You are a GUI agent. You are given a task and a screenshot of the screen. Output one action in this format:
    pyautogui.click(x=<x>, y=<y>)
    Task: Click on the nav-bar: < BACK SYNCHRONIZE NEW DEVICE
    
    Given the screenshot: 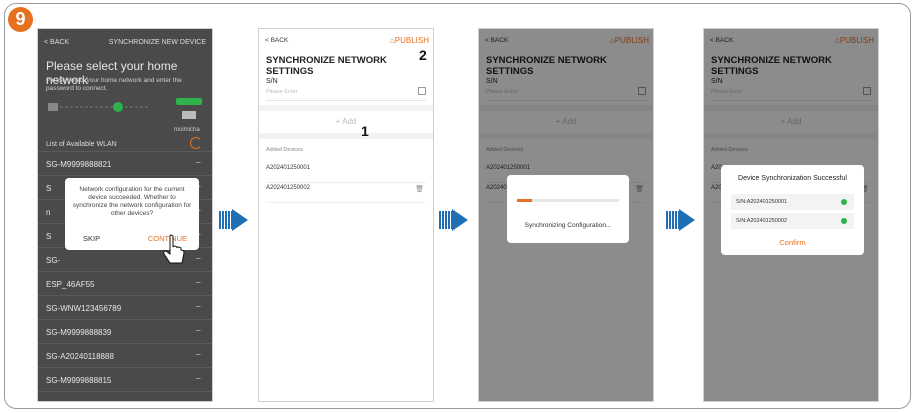 What is the action you would take?
    pyautogui.click(x=125, y=42)
    